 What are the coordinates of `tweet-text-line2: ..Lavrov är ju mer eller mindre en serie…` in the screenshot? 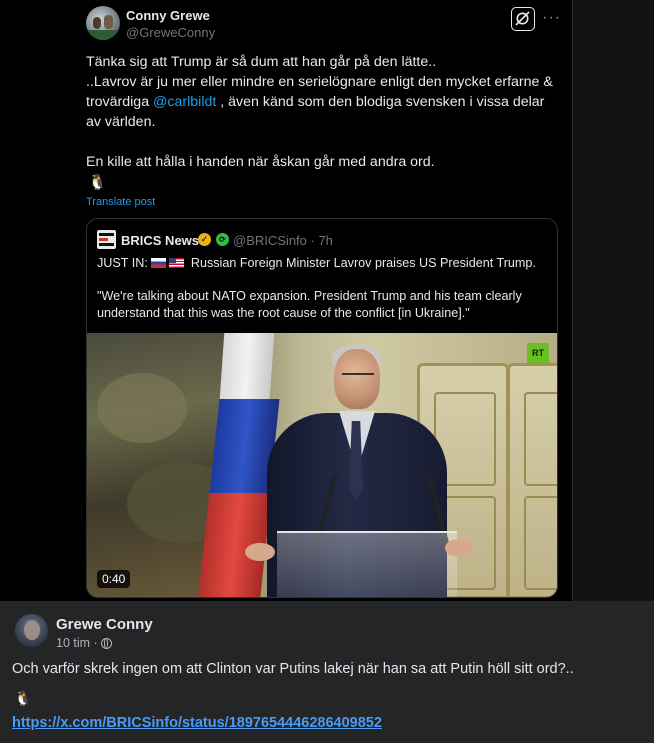 It's located at (321, 102).